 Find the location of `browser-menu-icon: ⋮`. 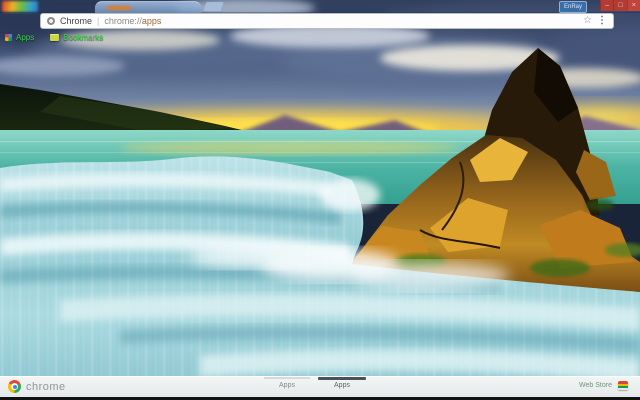

browser-menu-icon: ⋮ is located at coordinates (602, 21).